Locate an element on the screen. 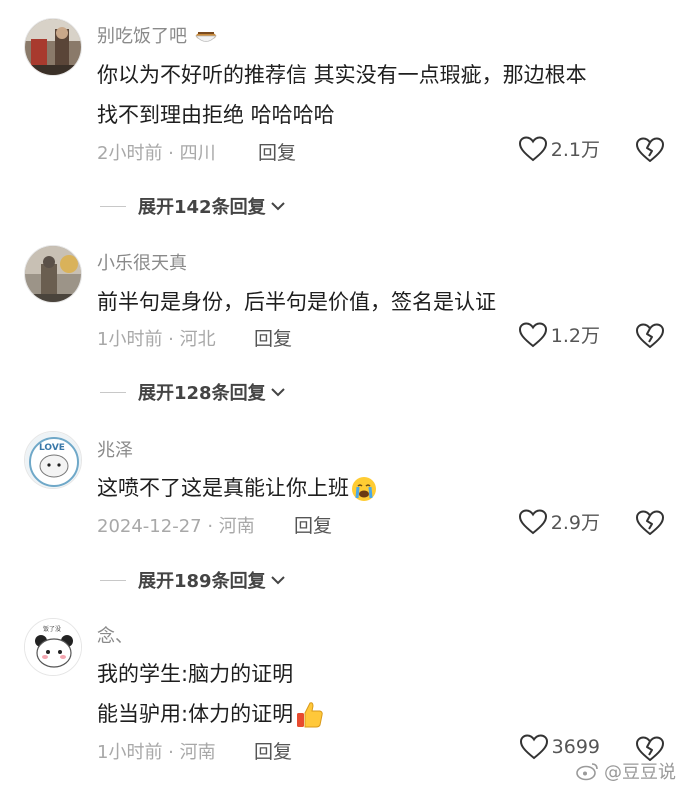  avatar: 饭了没 is located at coordinates (53, 647).